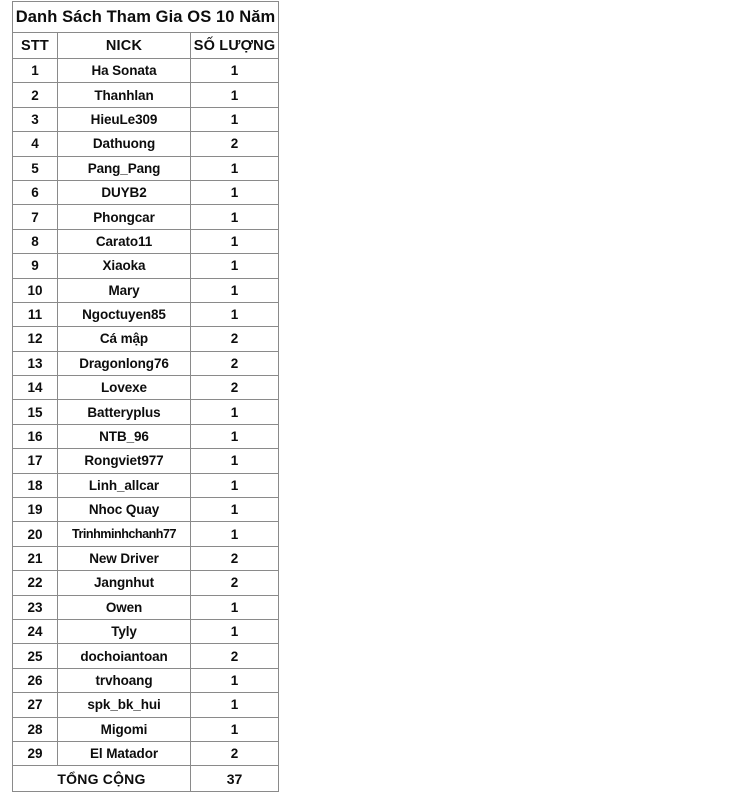  What do you see at coordinates (35, 558) in the screenshot?
I see `cell-stt: 21` at bounding box center [35, 558].